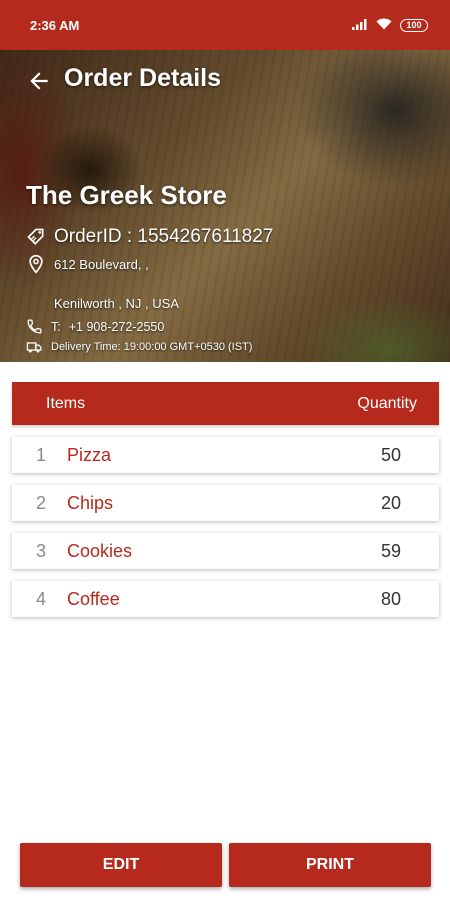  Describe the element at coordinates (360, 25) in the screenshot. I see `signal-icon` at that location.